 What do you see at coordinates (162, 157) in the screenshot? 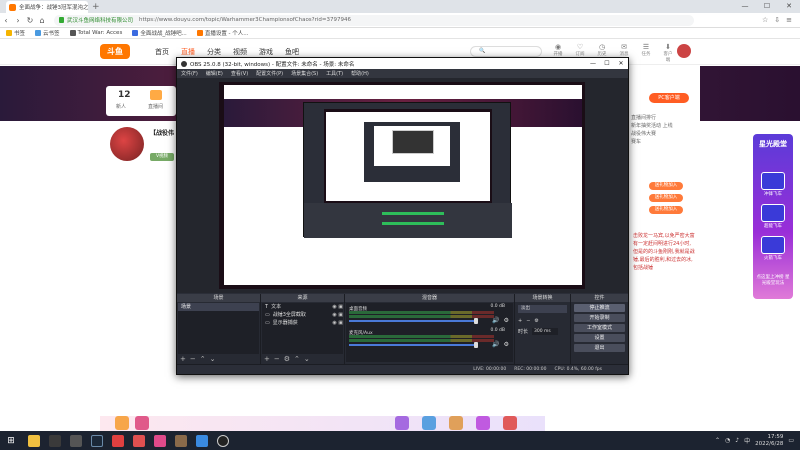
I see `video-tag: V视频` at bounding box center [162, 157].